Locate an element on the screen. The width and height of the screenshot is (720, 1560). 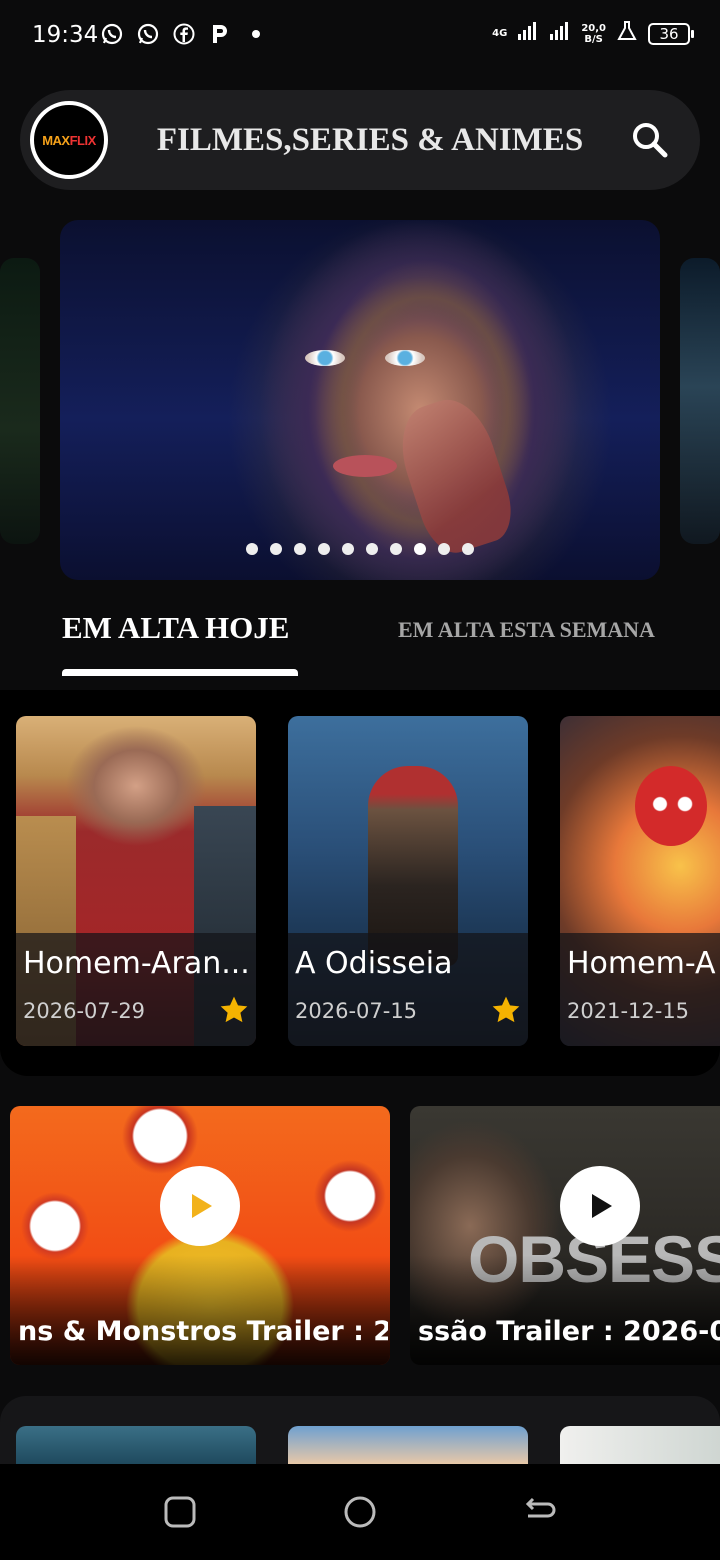
search-icon is located at coordinates (650, 140).